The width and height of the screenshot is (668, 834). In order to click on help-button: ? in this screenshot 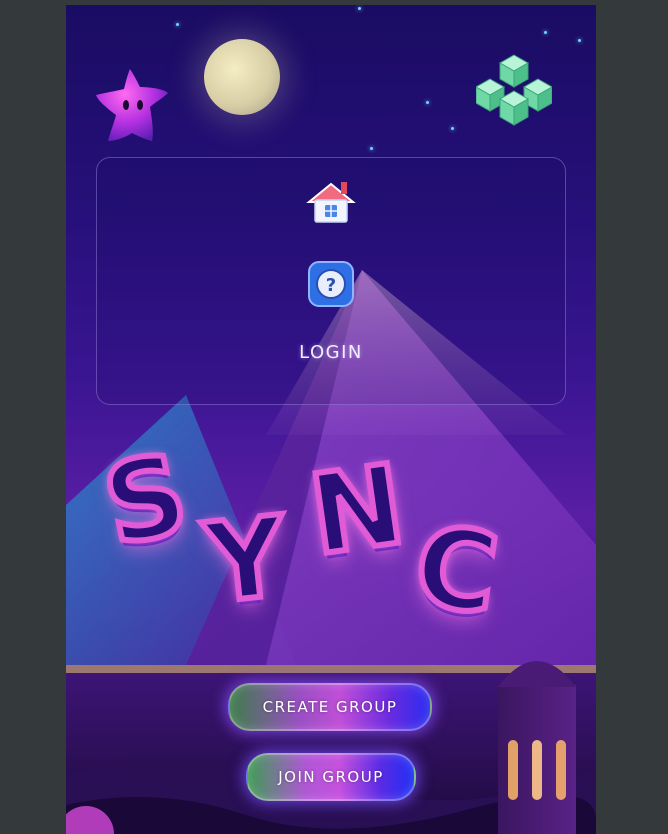, I will do `click(331, 284)`.